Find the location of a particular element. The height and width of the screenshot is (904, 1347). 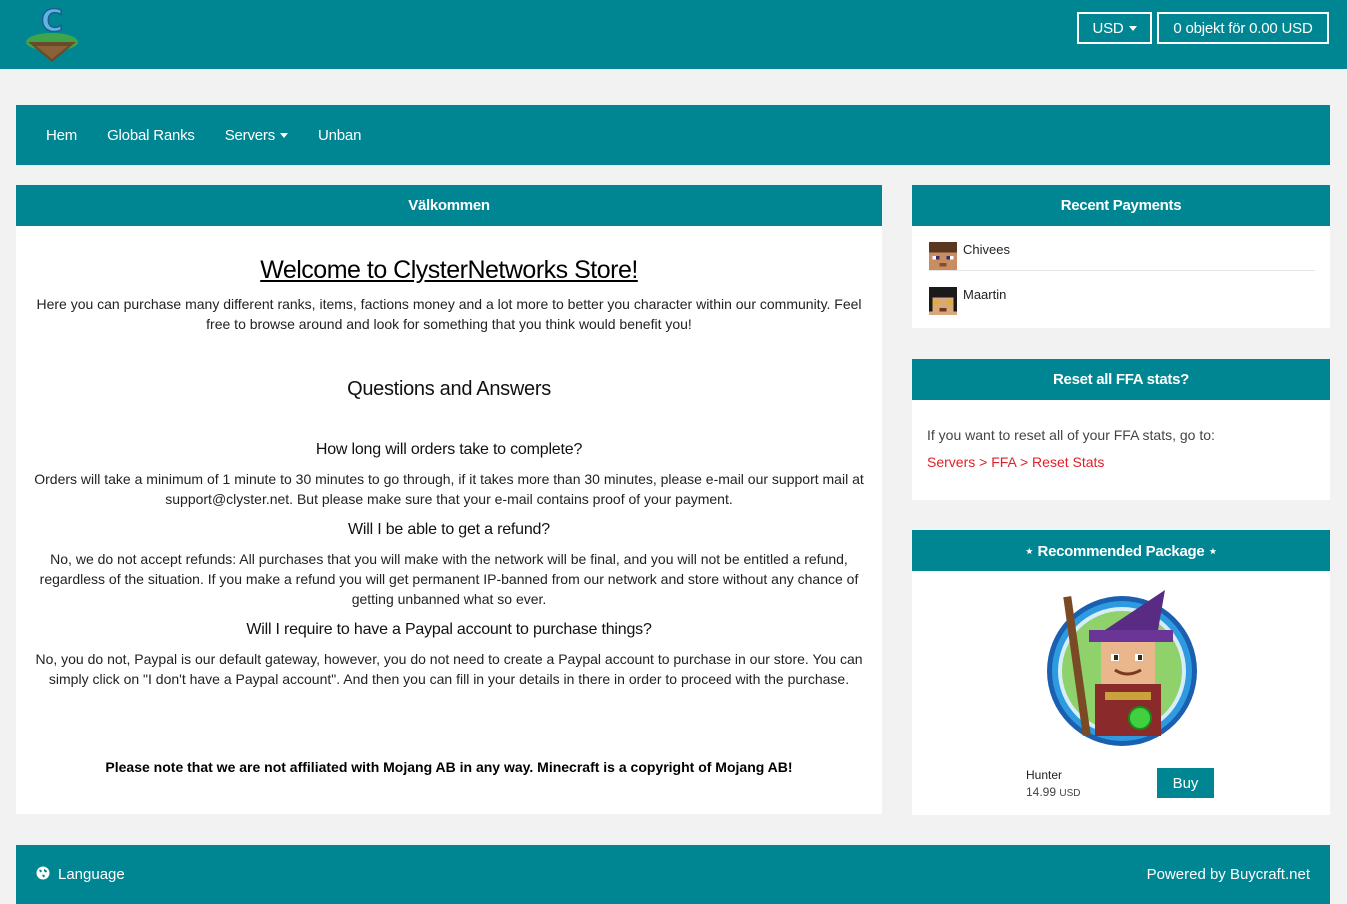

package-price-currency: USD is located at coordinates (1070, 793).